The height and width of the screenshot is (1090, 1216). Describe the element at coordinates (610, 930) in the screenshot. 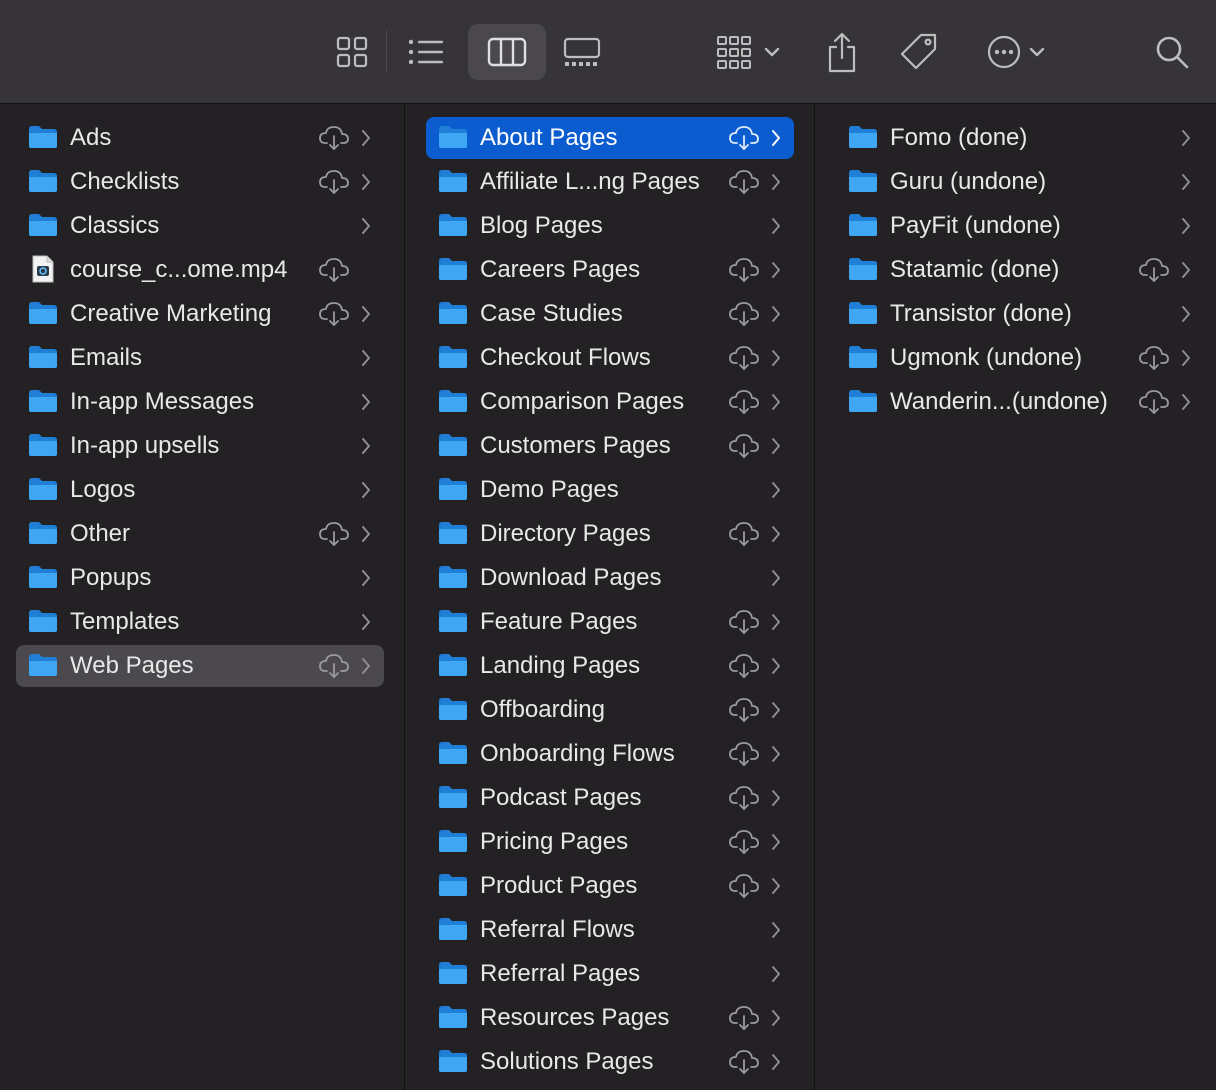

I see `folder-item-referral-flows: Referral Flows` at that location.